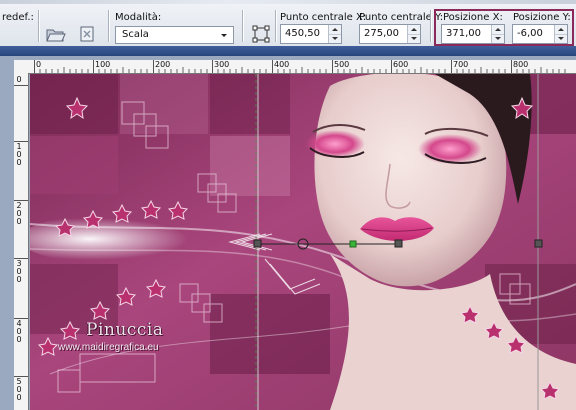  I want to click on position-x-input: 371,00, so click(473, 34).